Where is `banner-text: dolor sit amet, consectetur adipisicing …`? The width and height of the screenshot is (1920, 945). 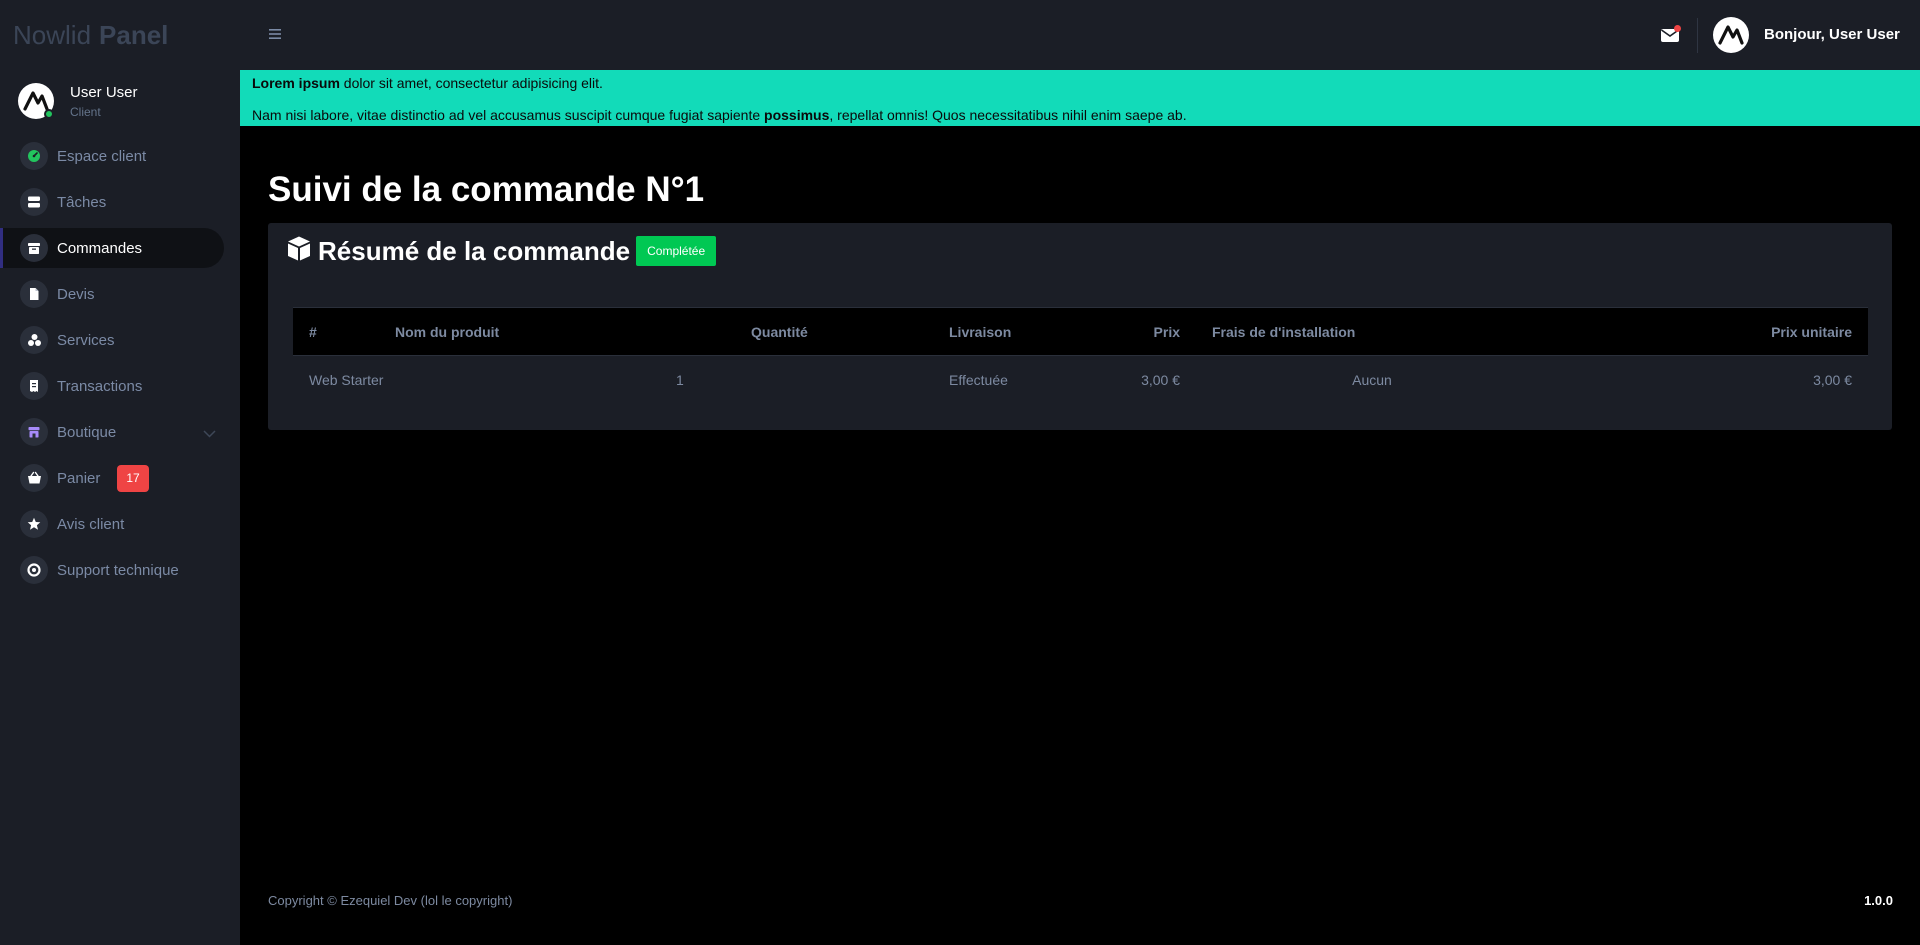 banner-text: dolor sit amet, consectetur adipisicing … is located at coordinates (471, 83).